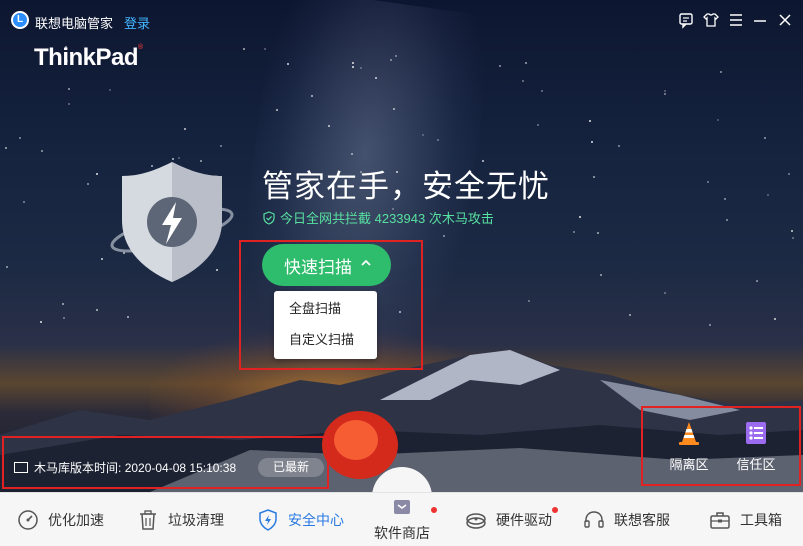  Describe the element at coordinates (689, 464) in the screenshot. I see `quarantine-label: 隔离区` at that location.